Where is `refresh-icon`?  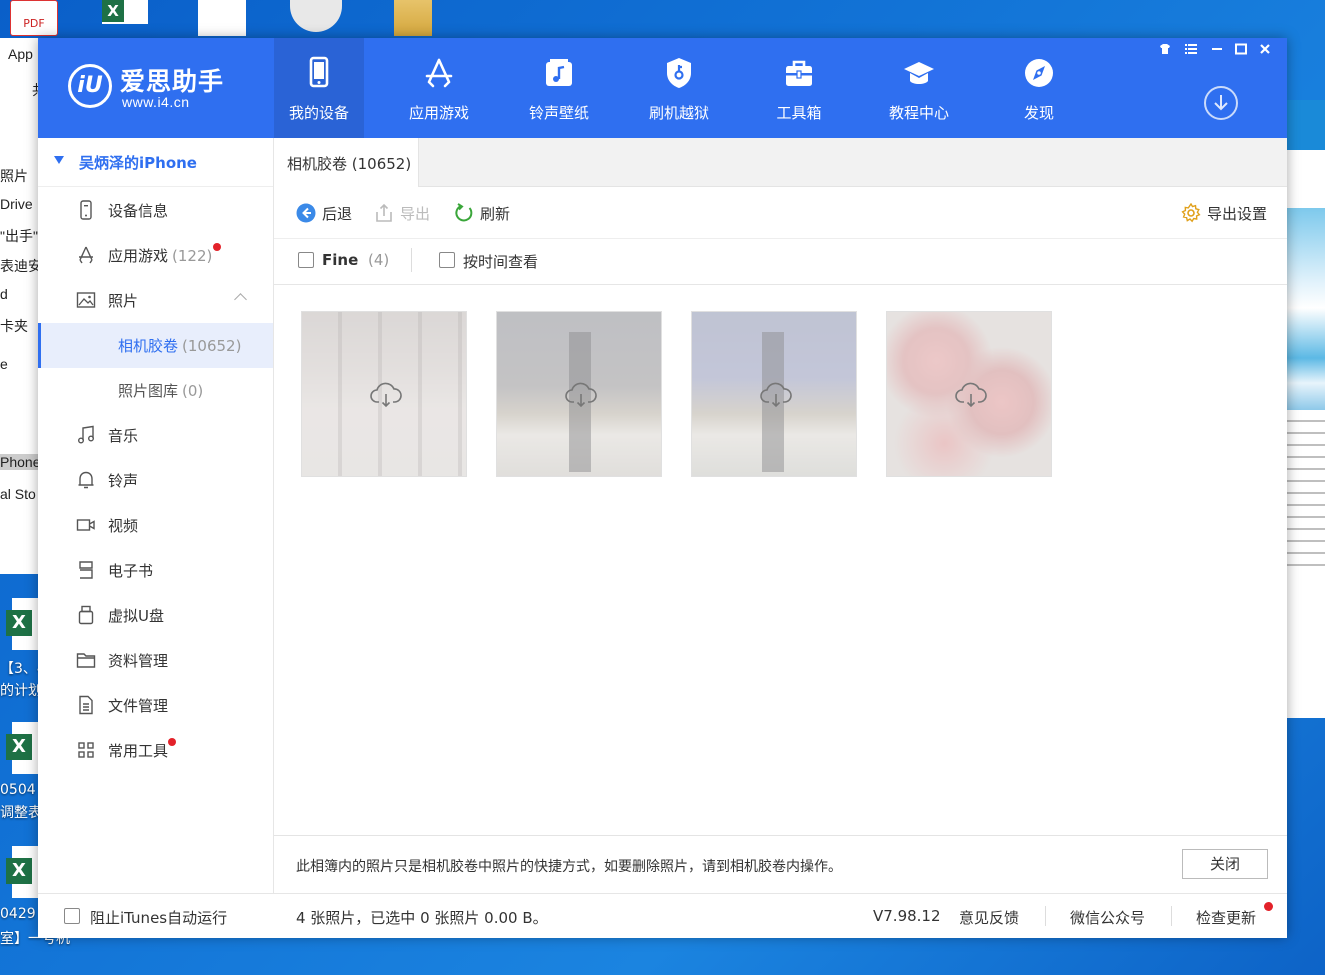
refresh-icon is located at coordinates (464, 212).